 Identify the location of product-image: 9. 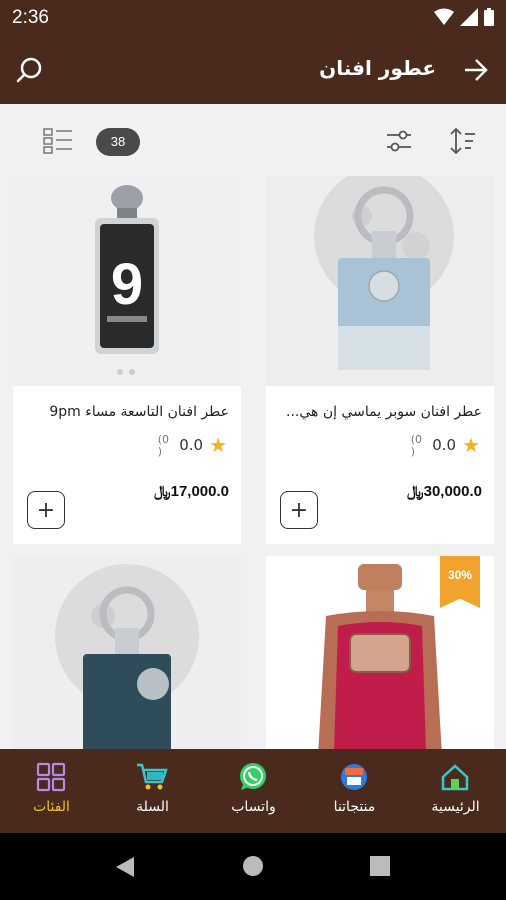
(127, 281).